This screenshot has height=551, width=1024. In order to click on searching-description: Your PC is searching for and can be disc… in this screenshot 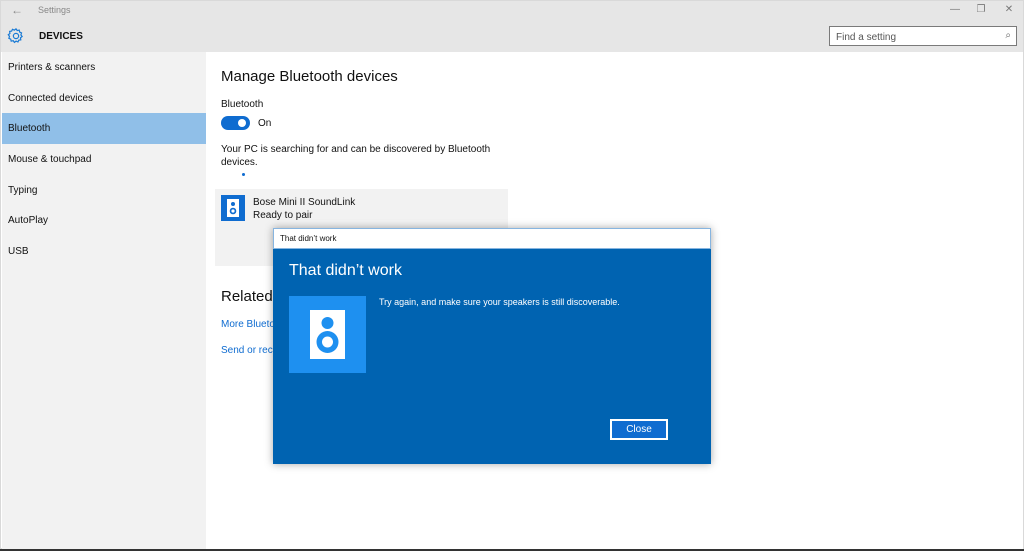, I will do `click(356, 156)`.